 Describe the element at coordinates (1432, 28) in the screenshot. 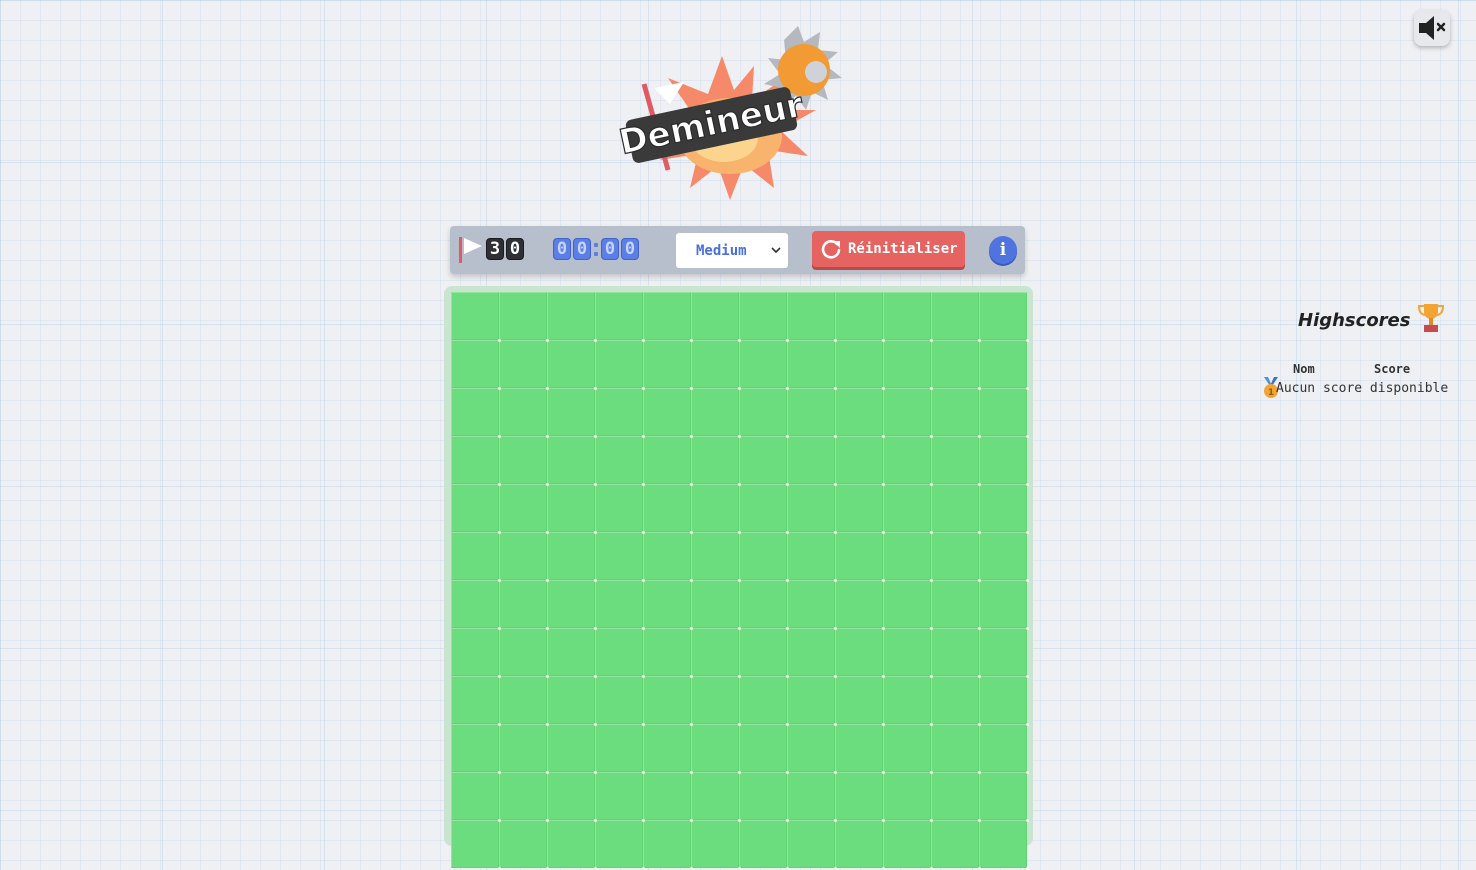

I see `mute-button` at that location.